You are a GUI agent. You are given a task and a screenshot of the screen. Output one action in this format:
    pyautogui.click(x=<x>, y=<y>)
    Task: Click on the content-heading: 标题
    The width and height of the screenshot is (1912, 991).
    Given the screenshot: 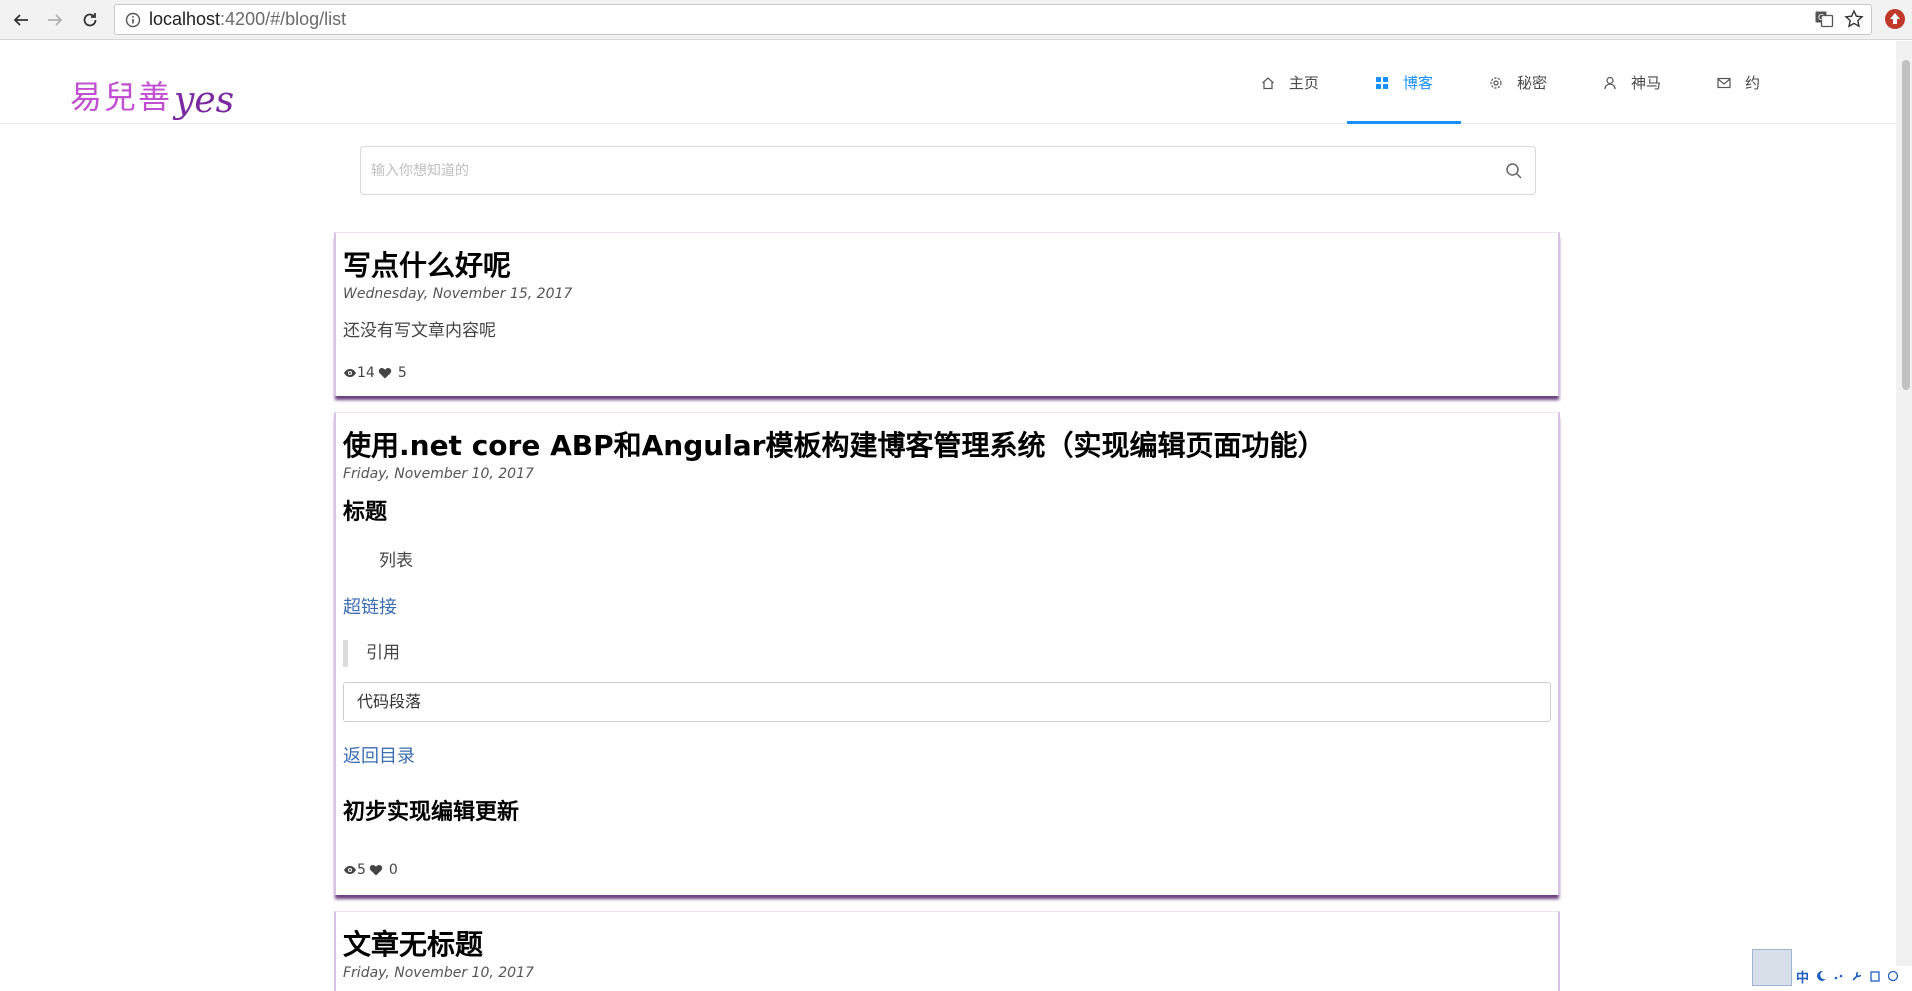 What is the action you would take?
    pyautogui.click(x=365, y=512)
    